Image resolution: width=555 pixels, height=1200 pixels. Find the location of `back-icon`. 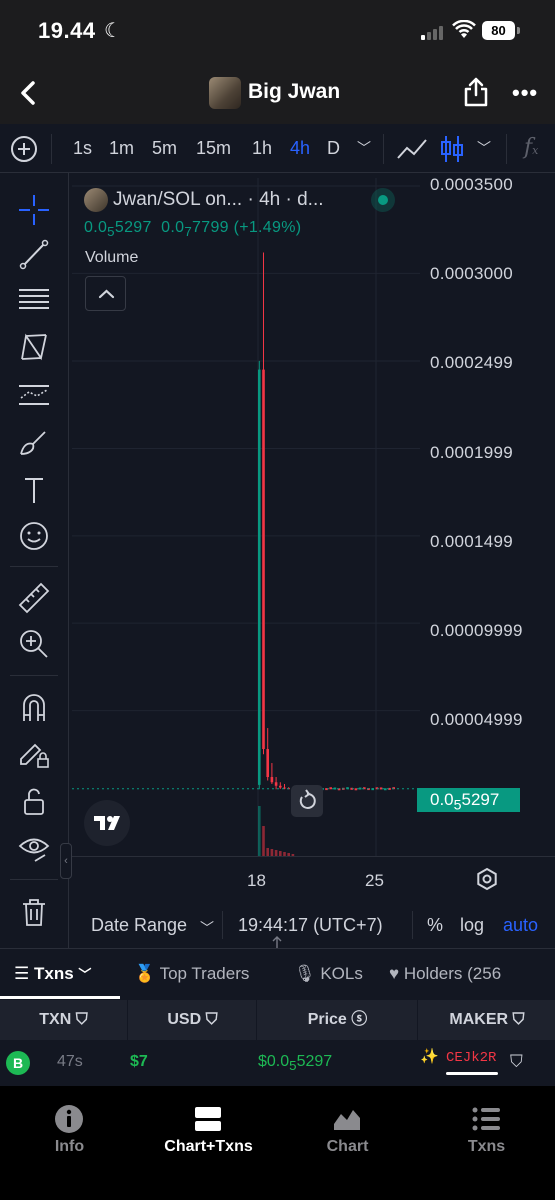

back-icon is located at coordinates (29, 93).